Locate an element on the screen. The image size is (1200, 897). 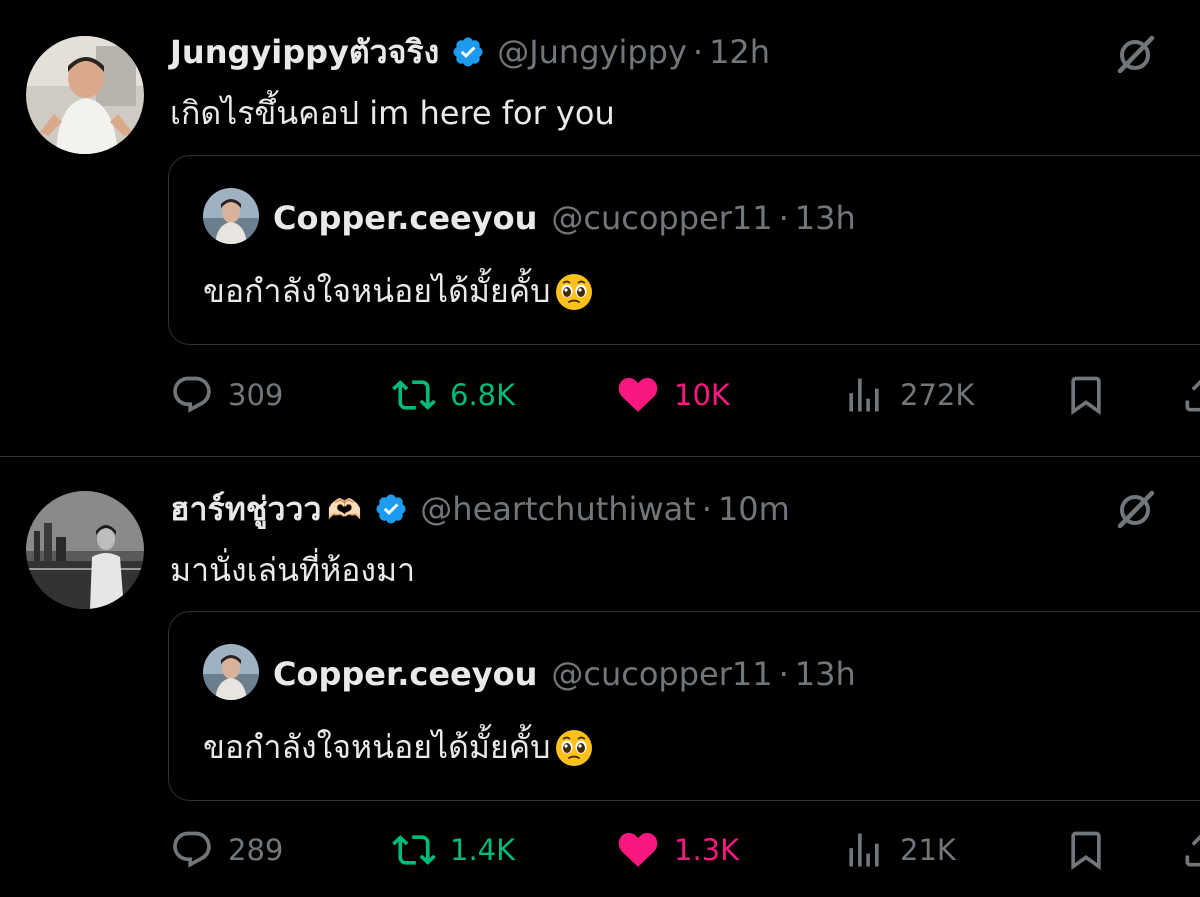
views-button: 21K is located at coordinates (899, 850).